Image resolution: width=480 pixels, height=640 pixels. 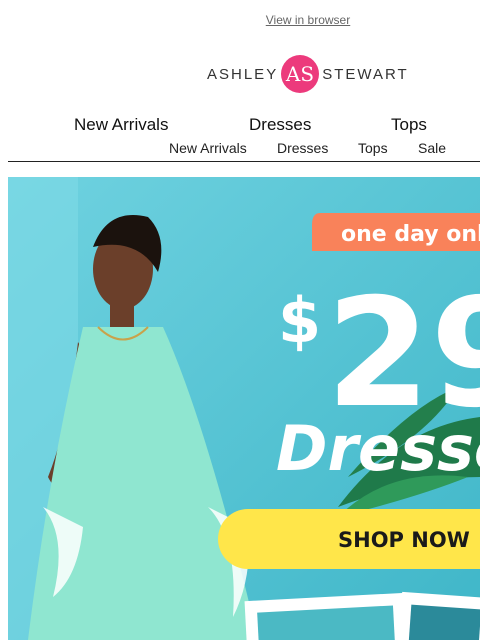 I want to click on shop-now-label: SHOP NOW, so click(x=404, y=540).